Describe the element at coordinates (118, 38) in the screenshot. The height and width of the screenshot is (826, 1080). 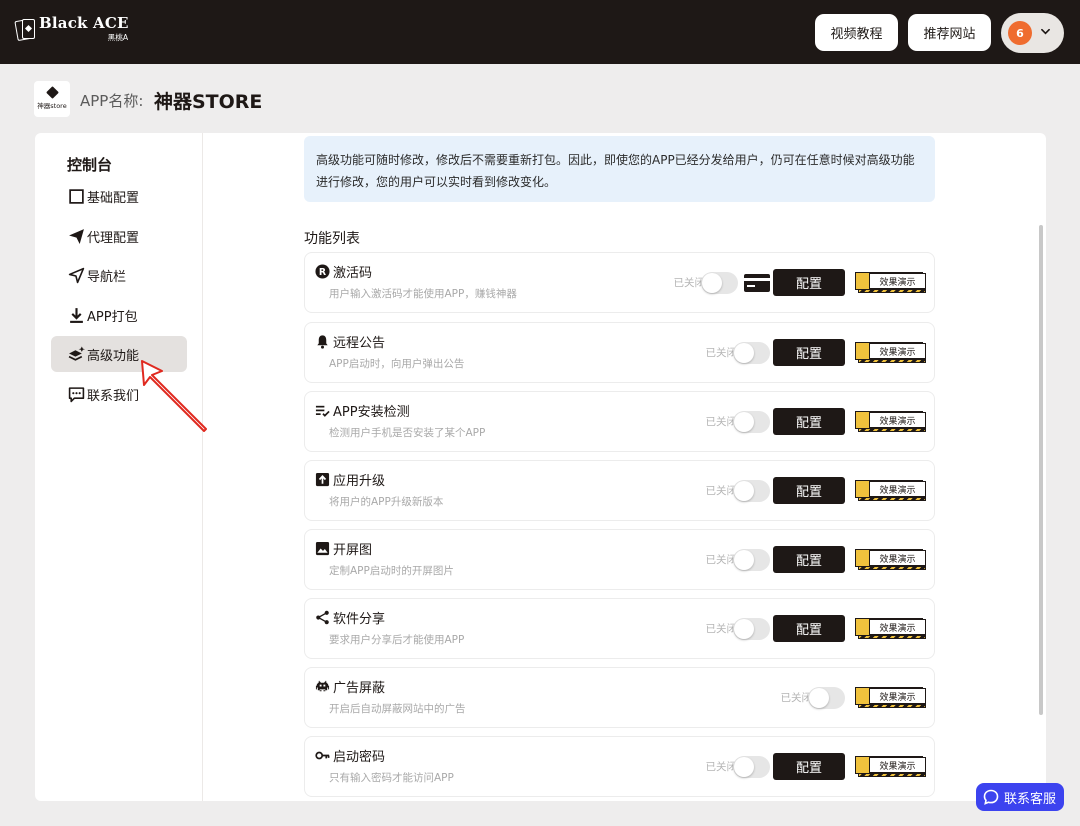
I see `brand-subtitle: 黑桃A` at that location.